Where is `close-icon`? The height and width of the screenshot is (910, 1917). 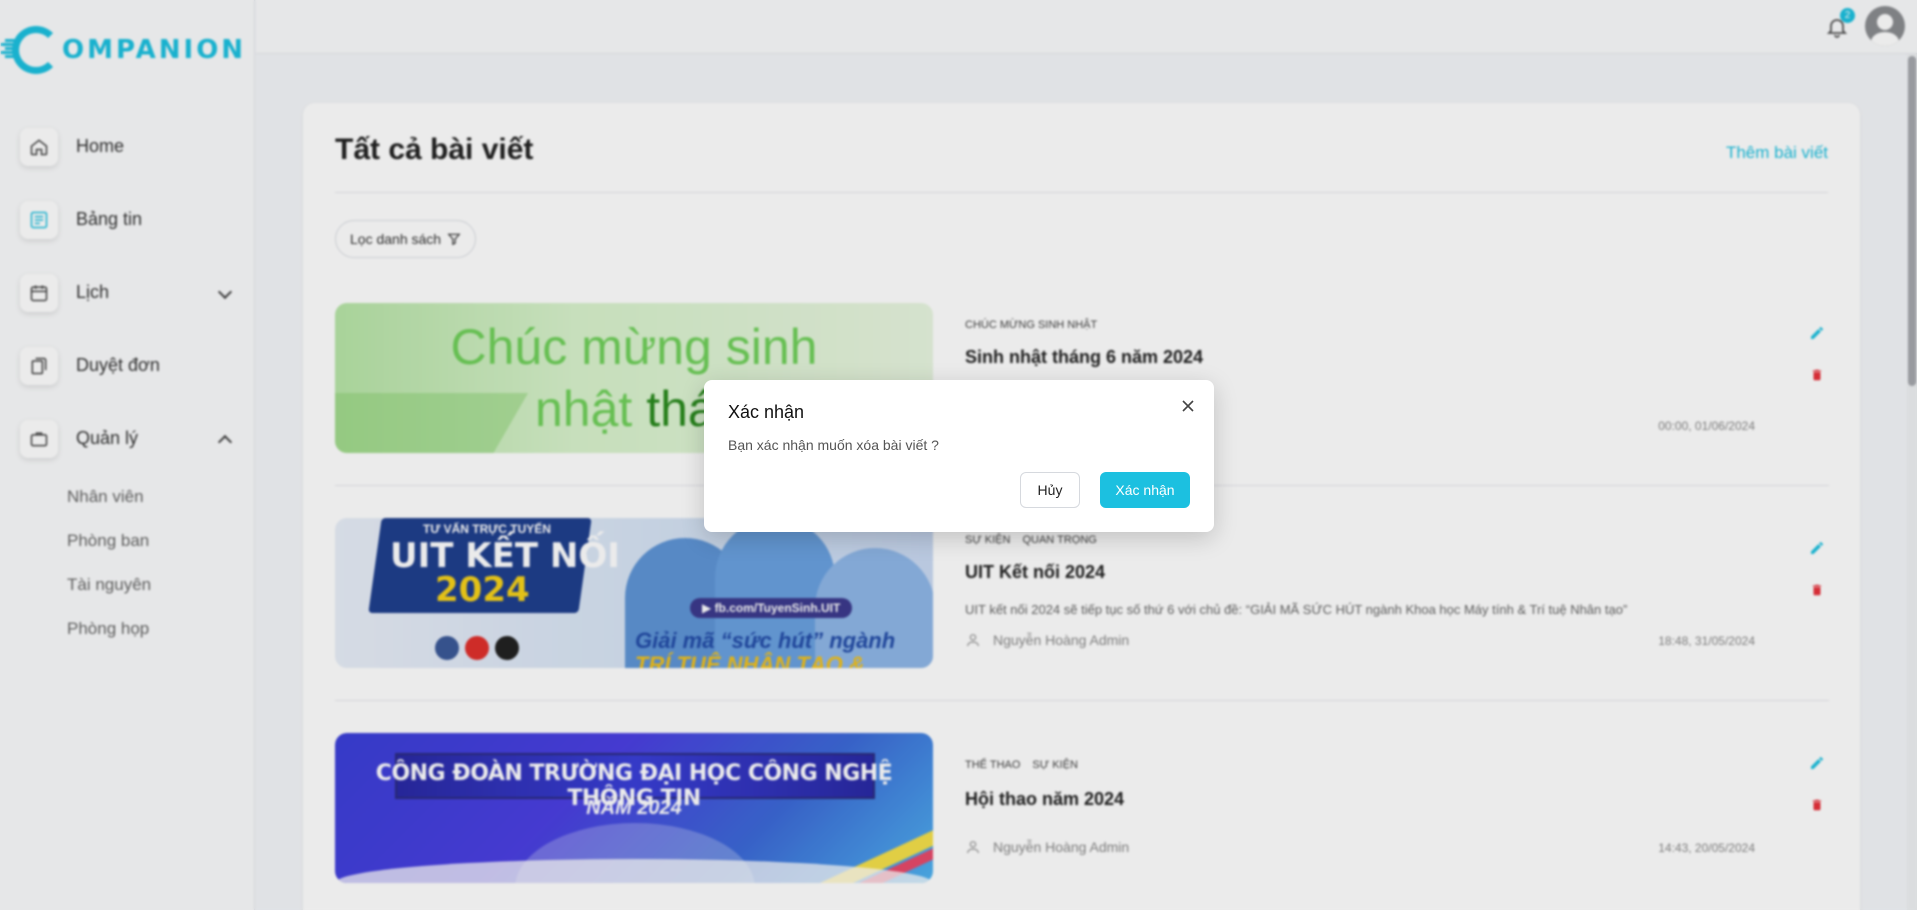
close-icon is located at coordinates (1188, 406).